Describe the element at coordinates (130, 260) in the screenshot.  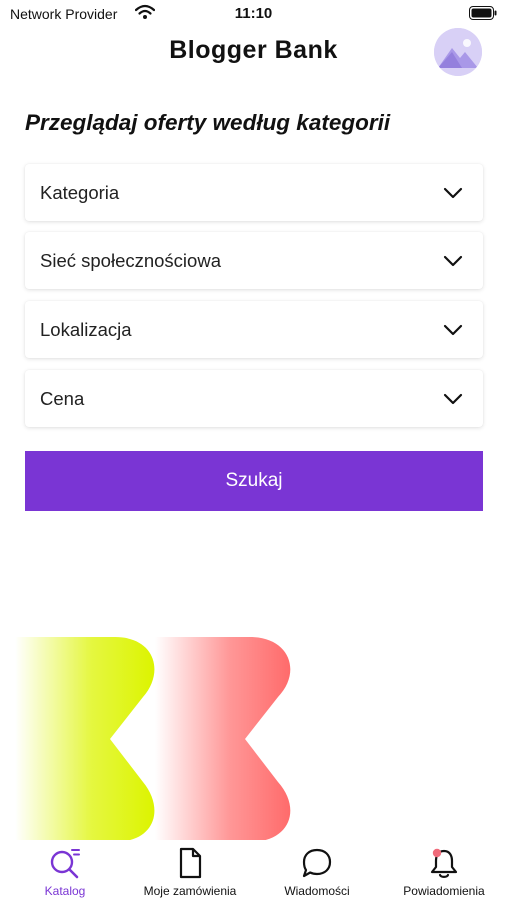
I see `social-network-dropdown-label: Sieć społecznościowa` at that location.